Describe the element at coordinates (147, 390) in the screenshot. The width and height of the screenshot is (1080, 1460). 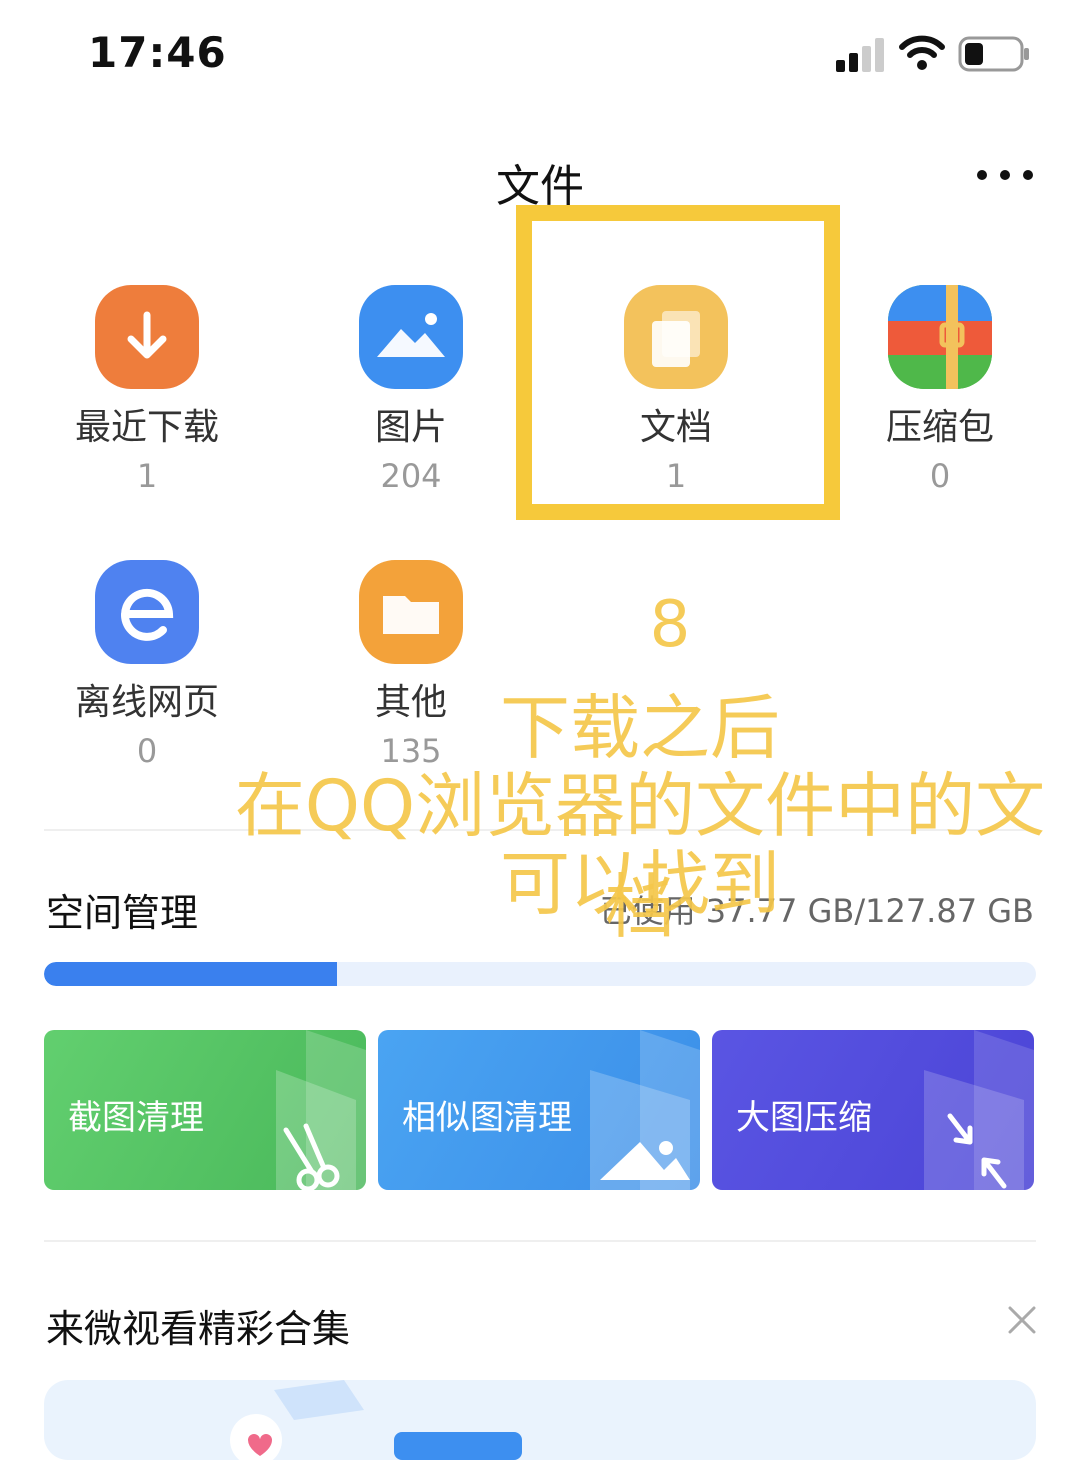
I see `category-recent-downloads: 最近下载 1` at that location.